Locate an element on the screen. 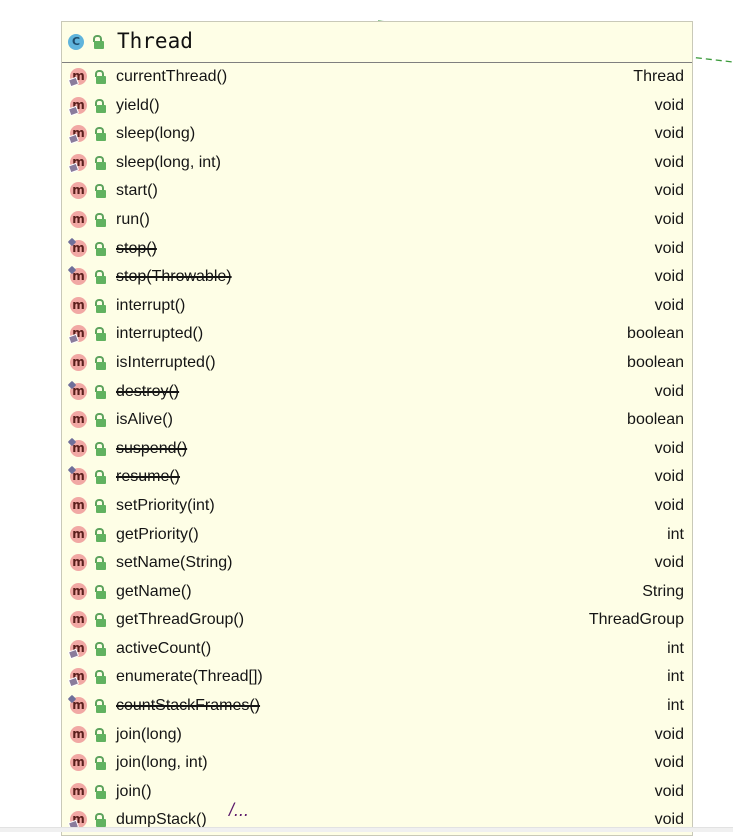  method-row: m stop() void is located at coordinates (377, 249).